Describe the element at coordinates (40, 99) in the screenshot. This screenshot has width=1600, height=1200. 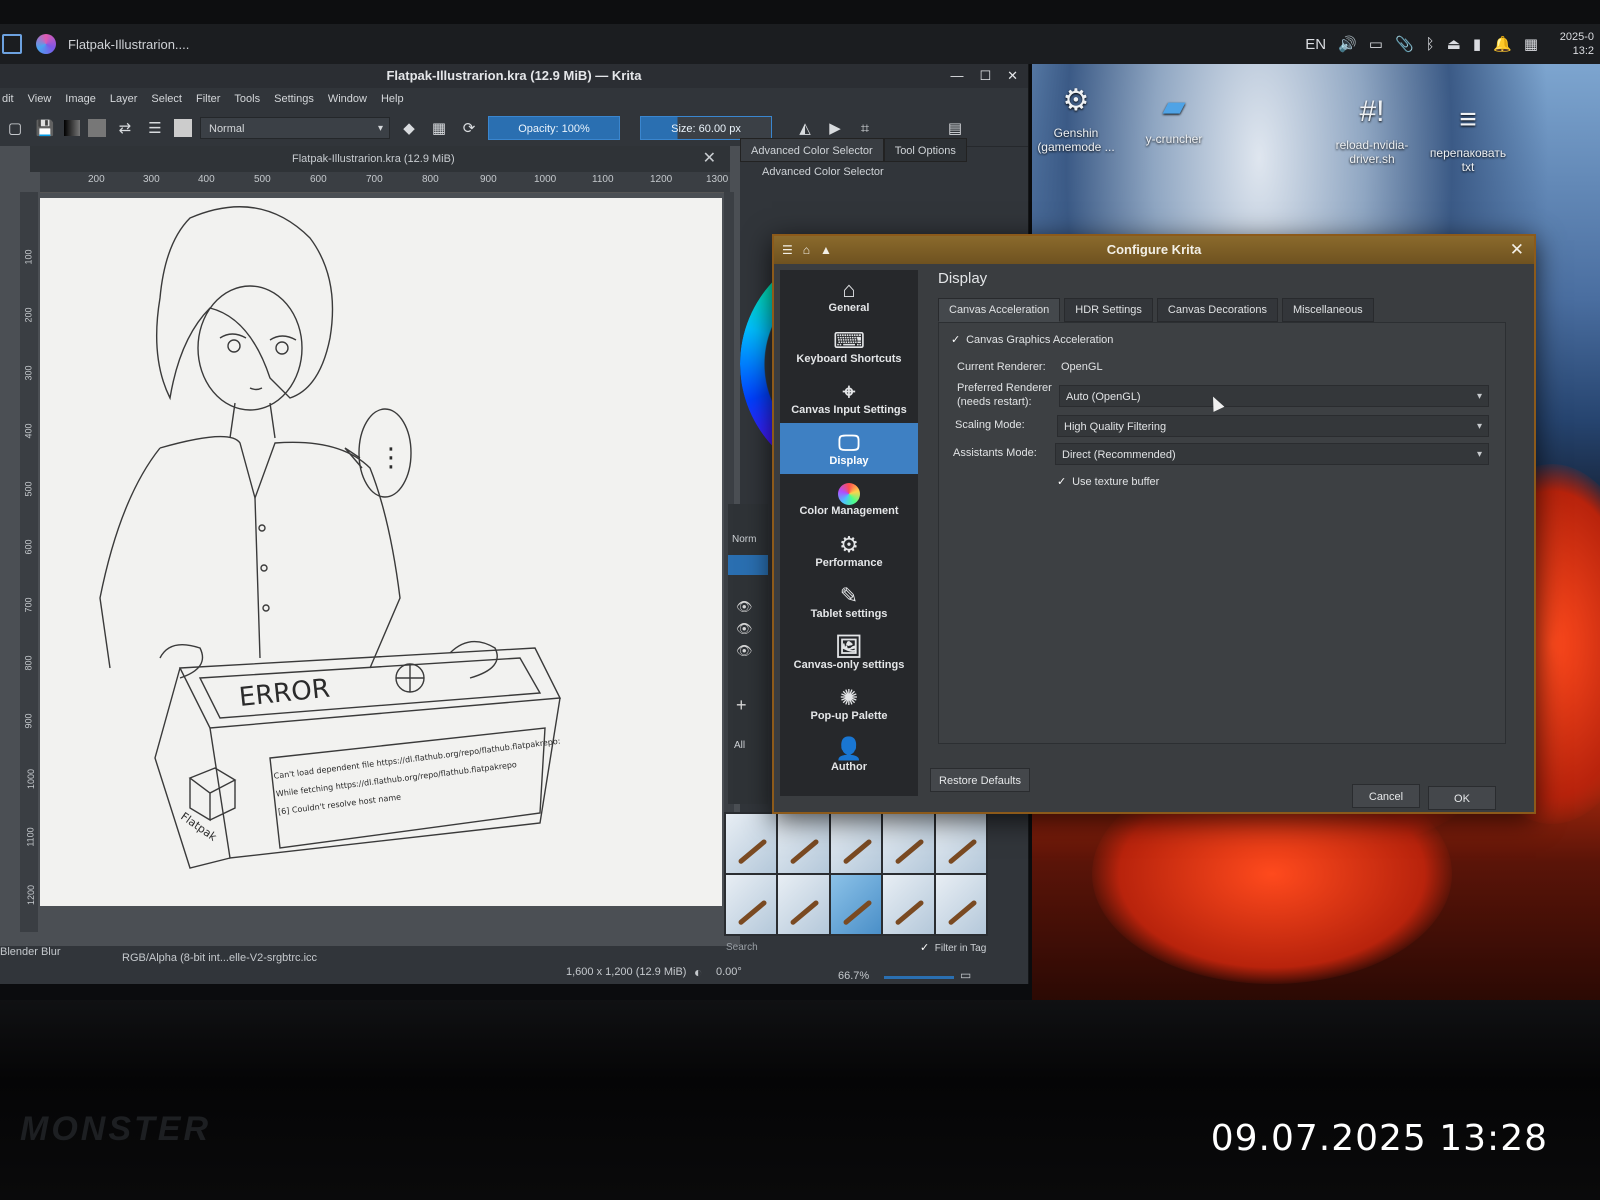
I see `menu-view: View` at that location.